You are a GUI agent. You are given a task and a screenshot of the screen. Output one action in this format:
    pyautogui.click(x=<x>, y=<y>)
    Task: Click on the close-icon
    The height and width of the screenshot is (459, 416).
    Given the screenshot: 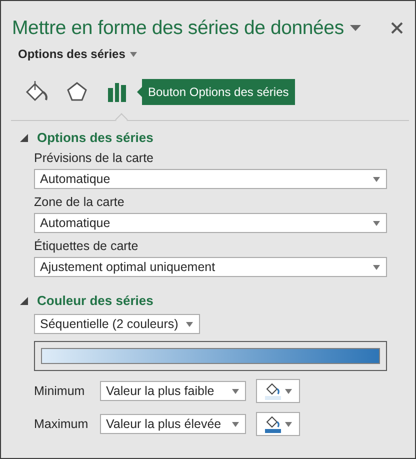 What is the action you would take?
    pyautogui.click(x=397, y=28)
    